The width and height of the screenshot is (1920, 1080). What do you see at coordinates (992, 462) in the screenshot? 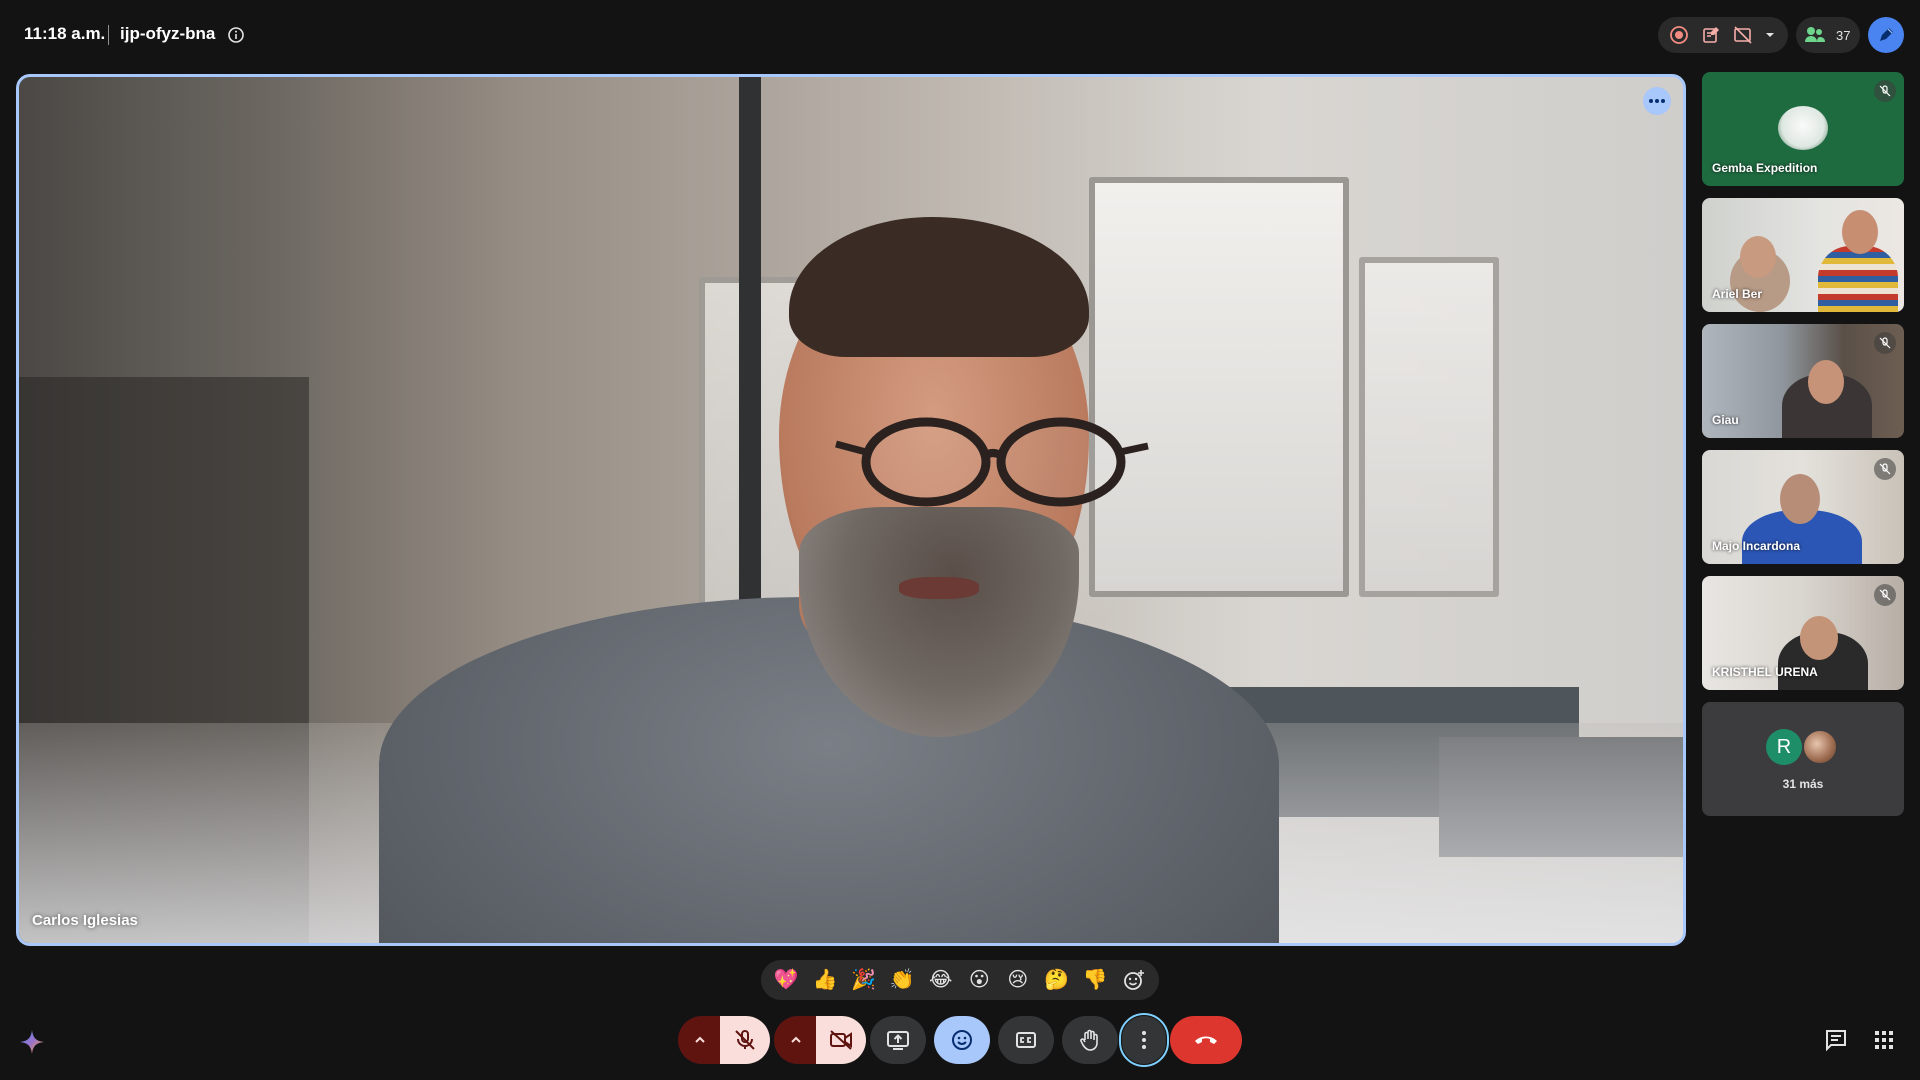
I see `person-glasses` at bounding box center [992, 462].